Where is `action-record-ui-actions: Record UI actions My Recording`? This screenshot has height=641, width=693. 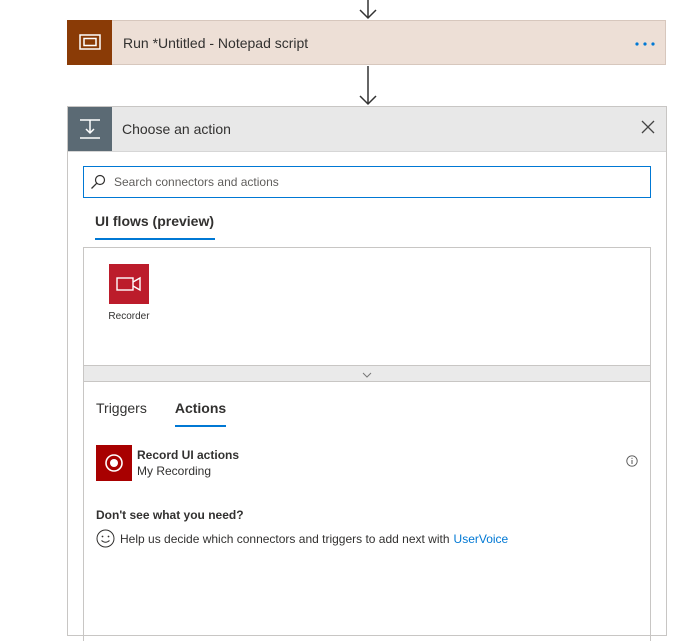 action-record-ui-actions: Record UI actions My Recording is located at coordinates (368, 463).